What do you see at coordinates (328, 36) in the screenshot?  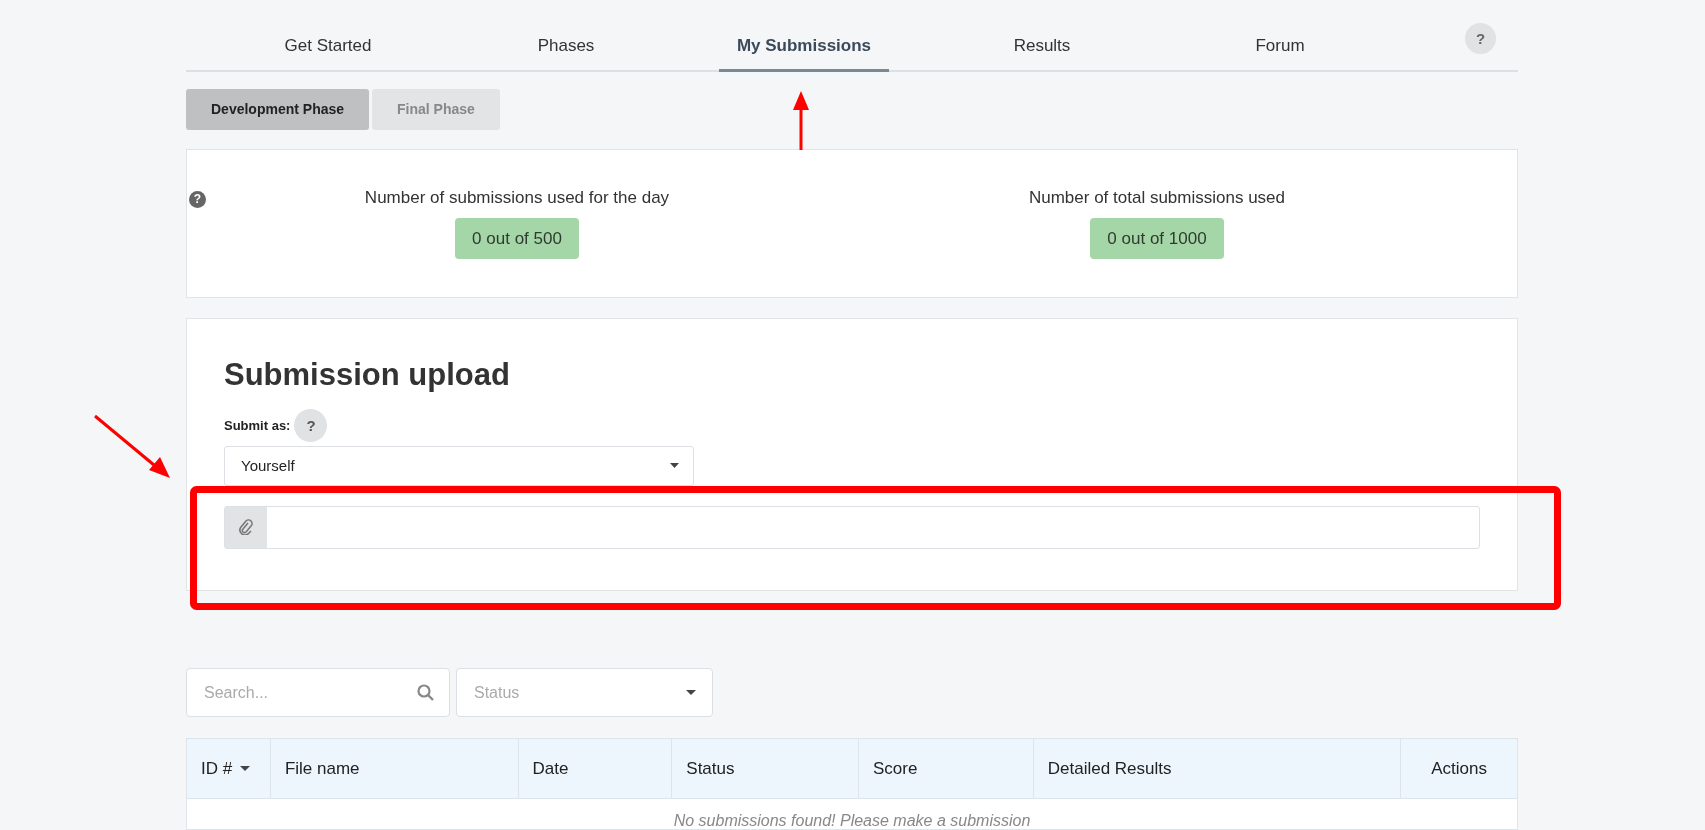 I see `nav-tab: Get Started` at bounding box center [328, 36].